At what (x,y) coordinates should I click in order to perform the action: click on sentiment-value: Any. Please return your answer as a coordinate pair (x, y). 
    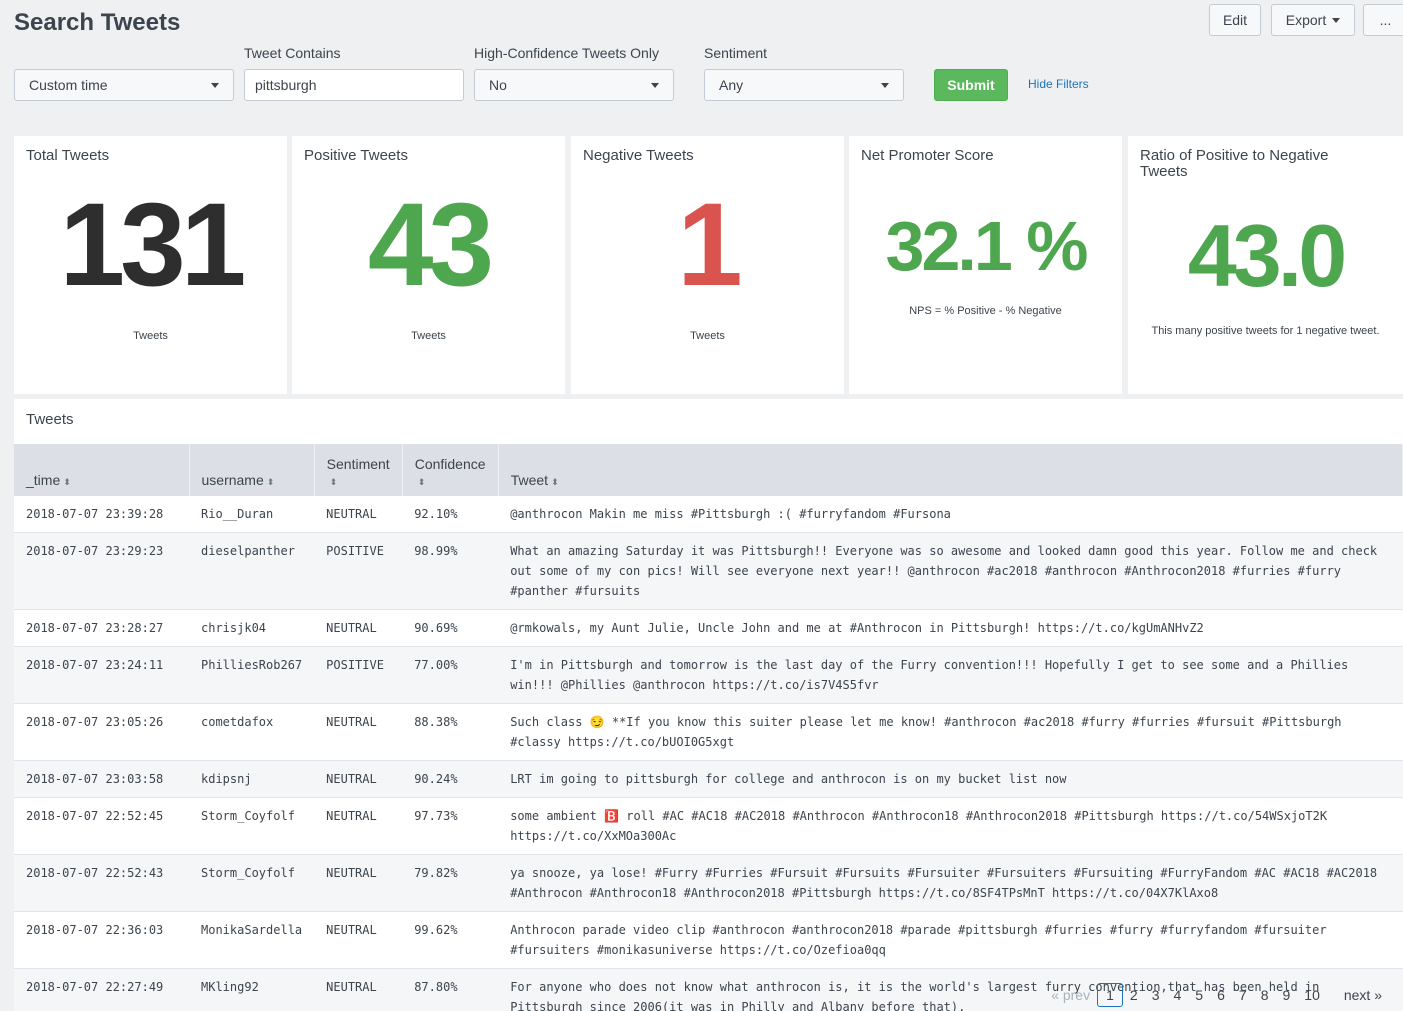
    Looking at the image, I should click on (731, 85).